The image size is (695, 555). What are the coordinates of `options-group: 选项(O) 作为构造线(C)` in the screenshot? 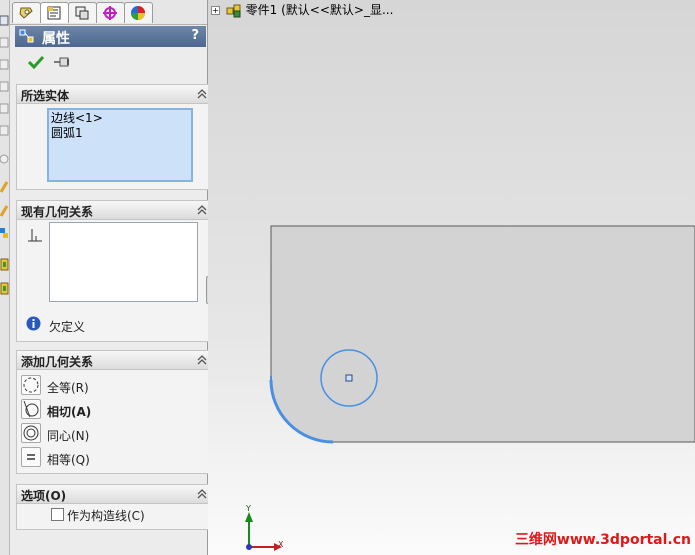 It's located at (114, 507).